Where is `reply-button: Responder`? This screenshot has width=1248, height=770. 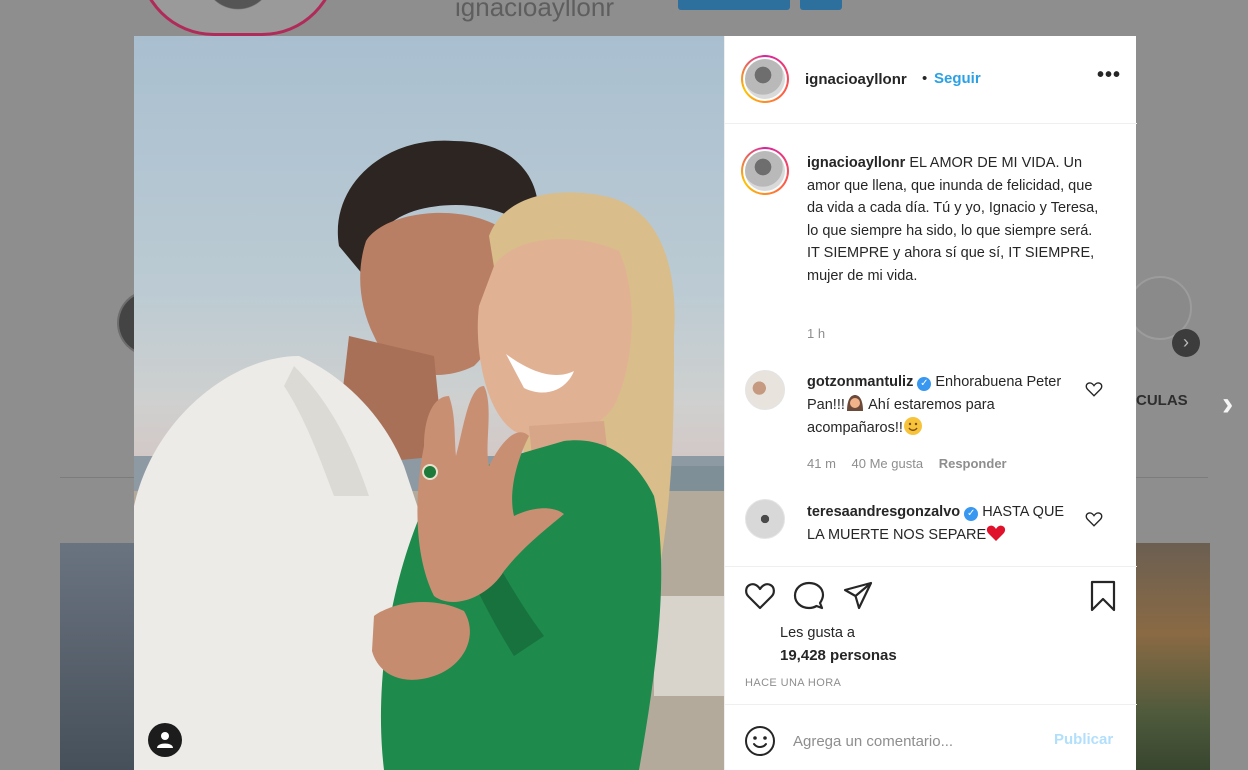
reply-button: Responder is located at coordinates (973, 463).